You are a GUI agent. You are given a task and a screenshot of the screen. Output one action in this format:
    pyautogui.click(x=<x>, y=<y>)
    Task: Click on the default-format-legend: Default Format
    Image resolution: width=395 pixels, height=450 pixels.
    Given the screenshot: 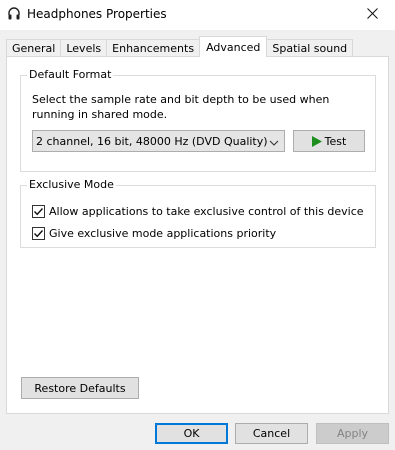 What is the action you would take?
    pyautogui.click(x=70, y=74)
    